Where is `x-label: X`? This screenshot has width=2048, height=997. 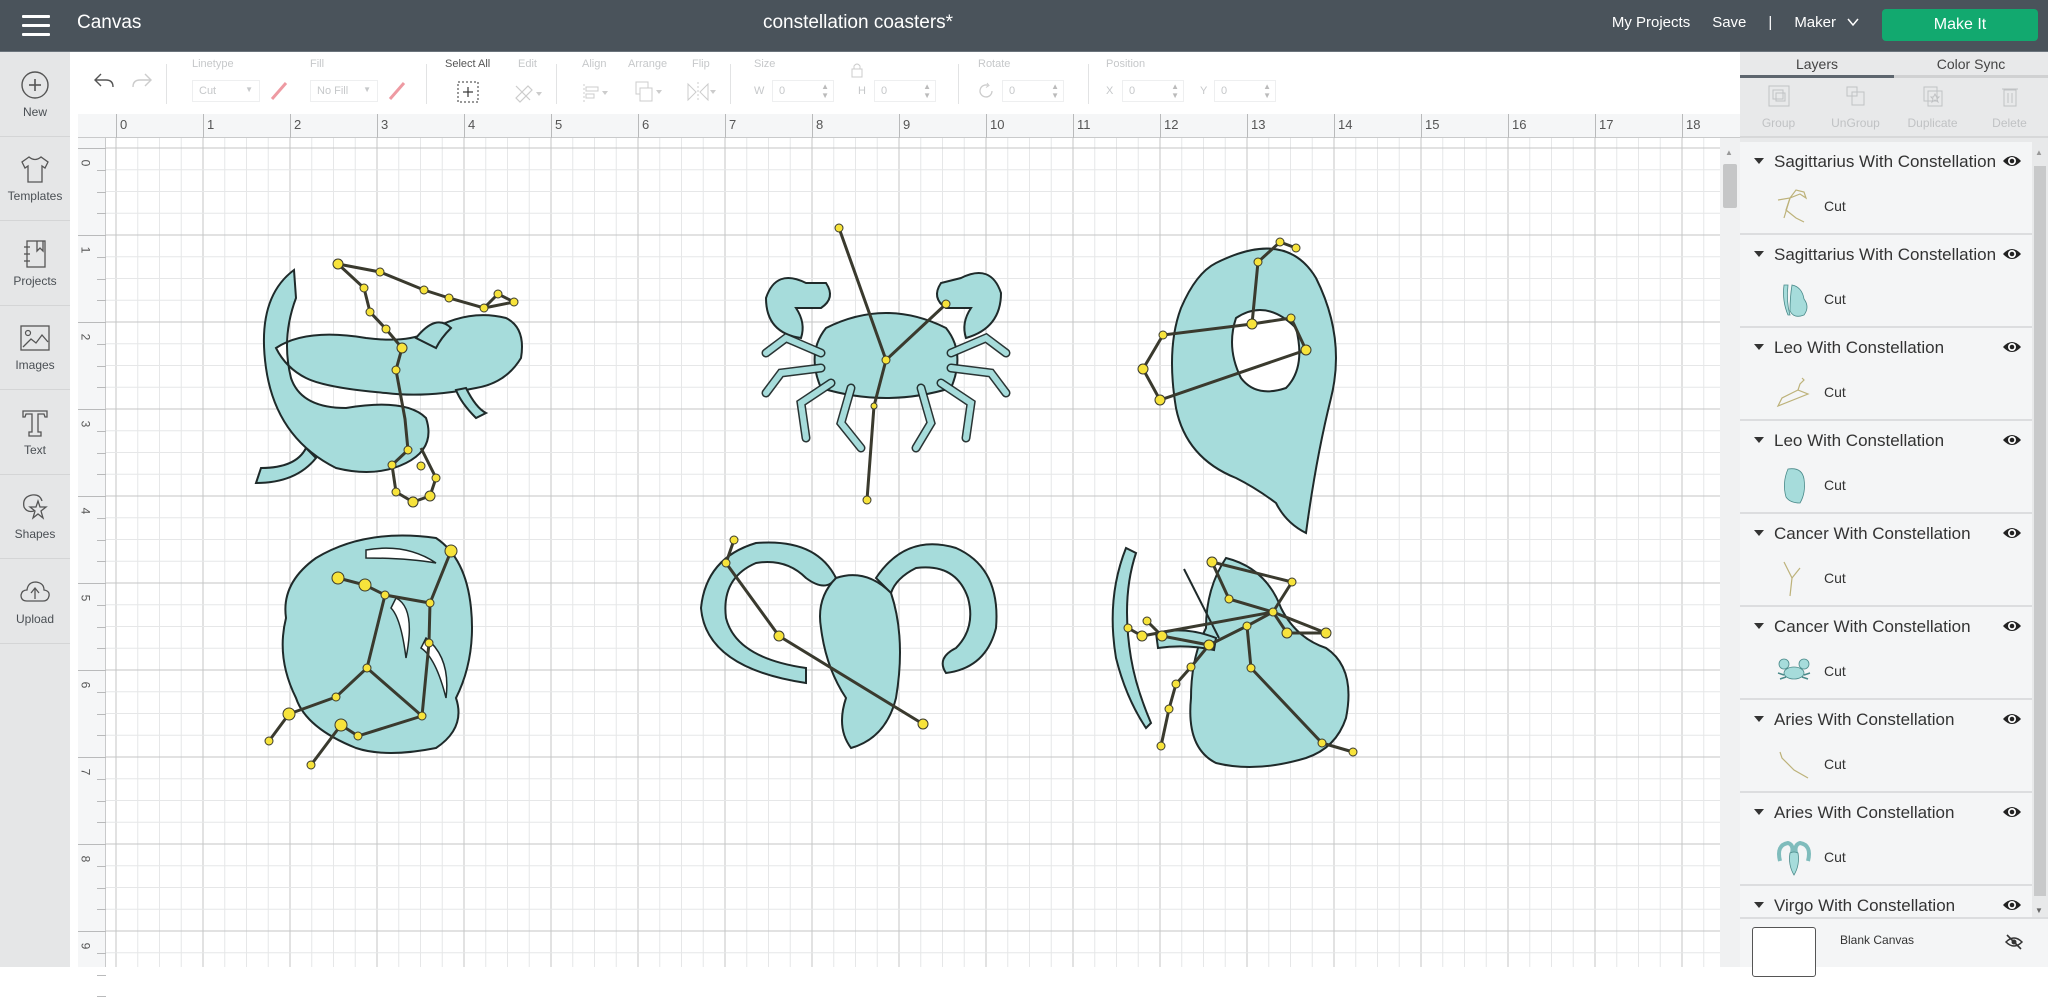 x-label: X is located at coordinates (1110, 91).